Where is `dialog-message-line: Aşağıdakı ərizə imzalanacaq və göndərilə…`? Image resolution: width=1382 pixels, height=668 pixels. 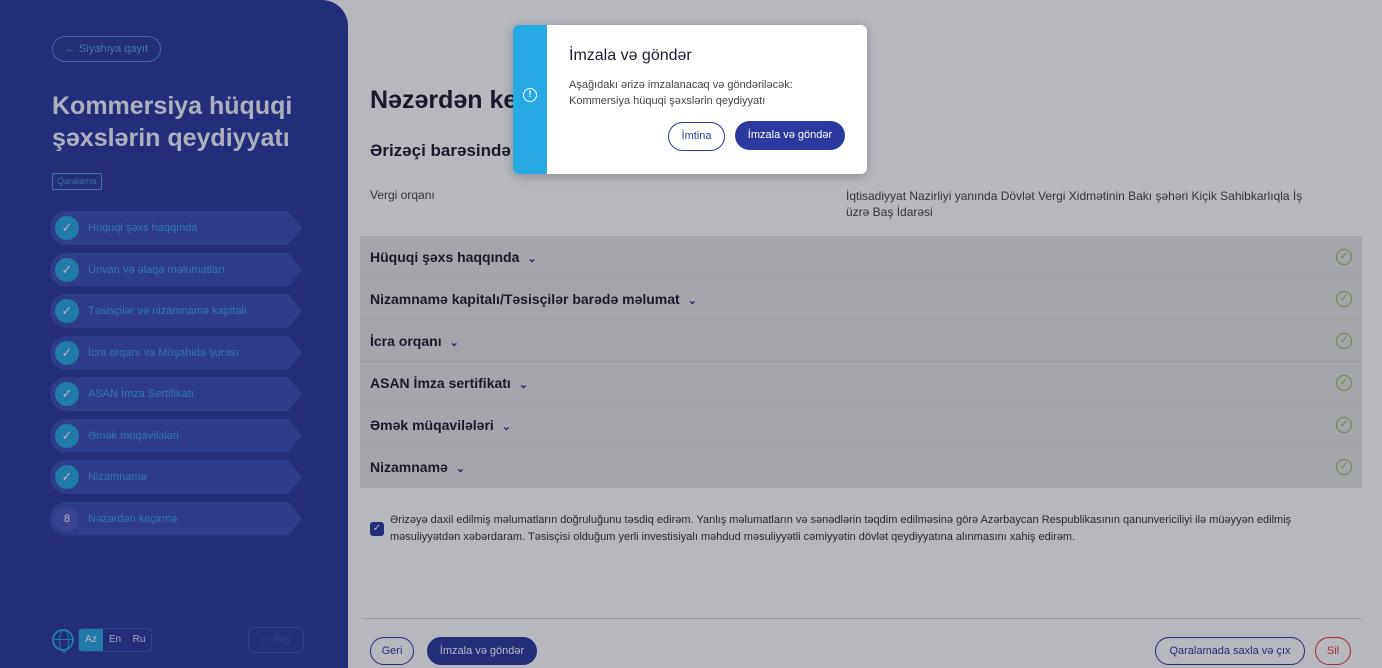
dialog-message-line: Aşağıdakı ərizə imzalanacaq və göndərilə… is located at coordinates (681, 85).